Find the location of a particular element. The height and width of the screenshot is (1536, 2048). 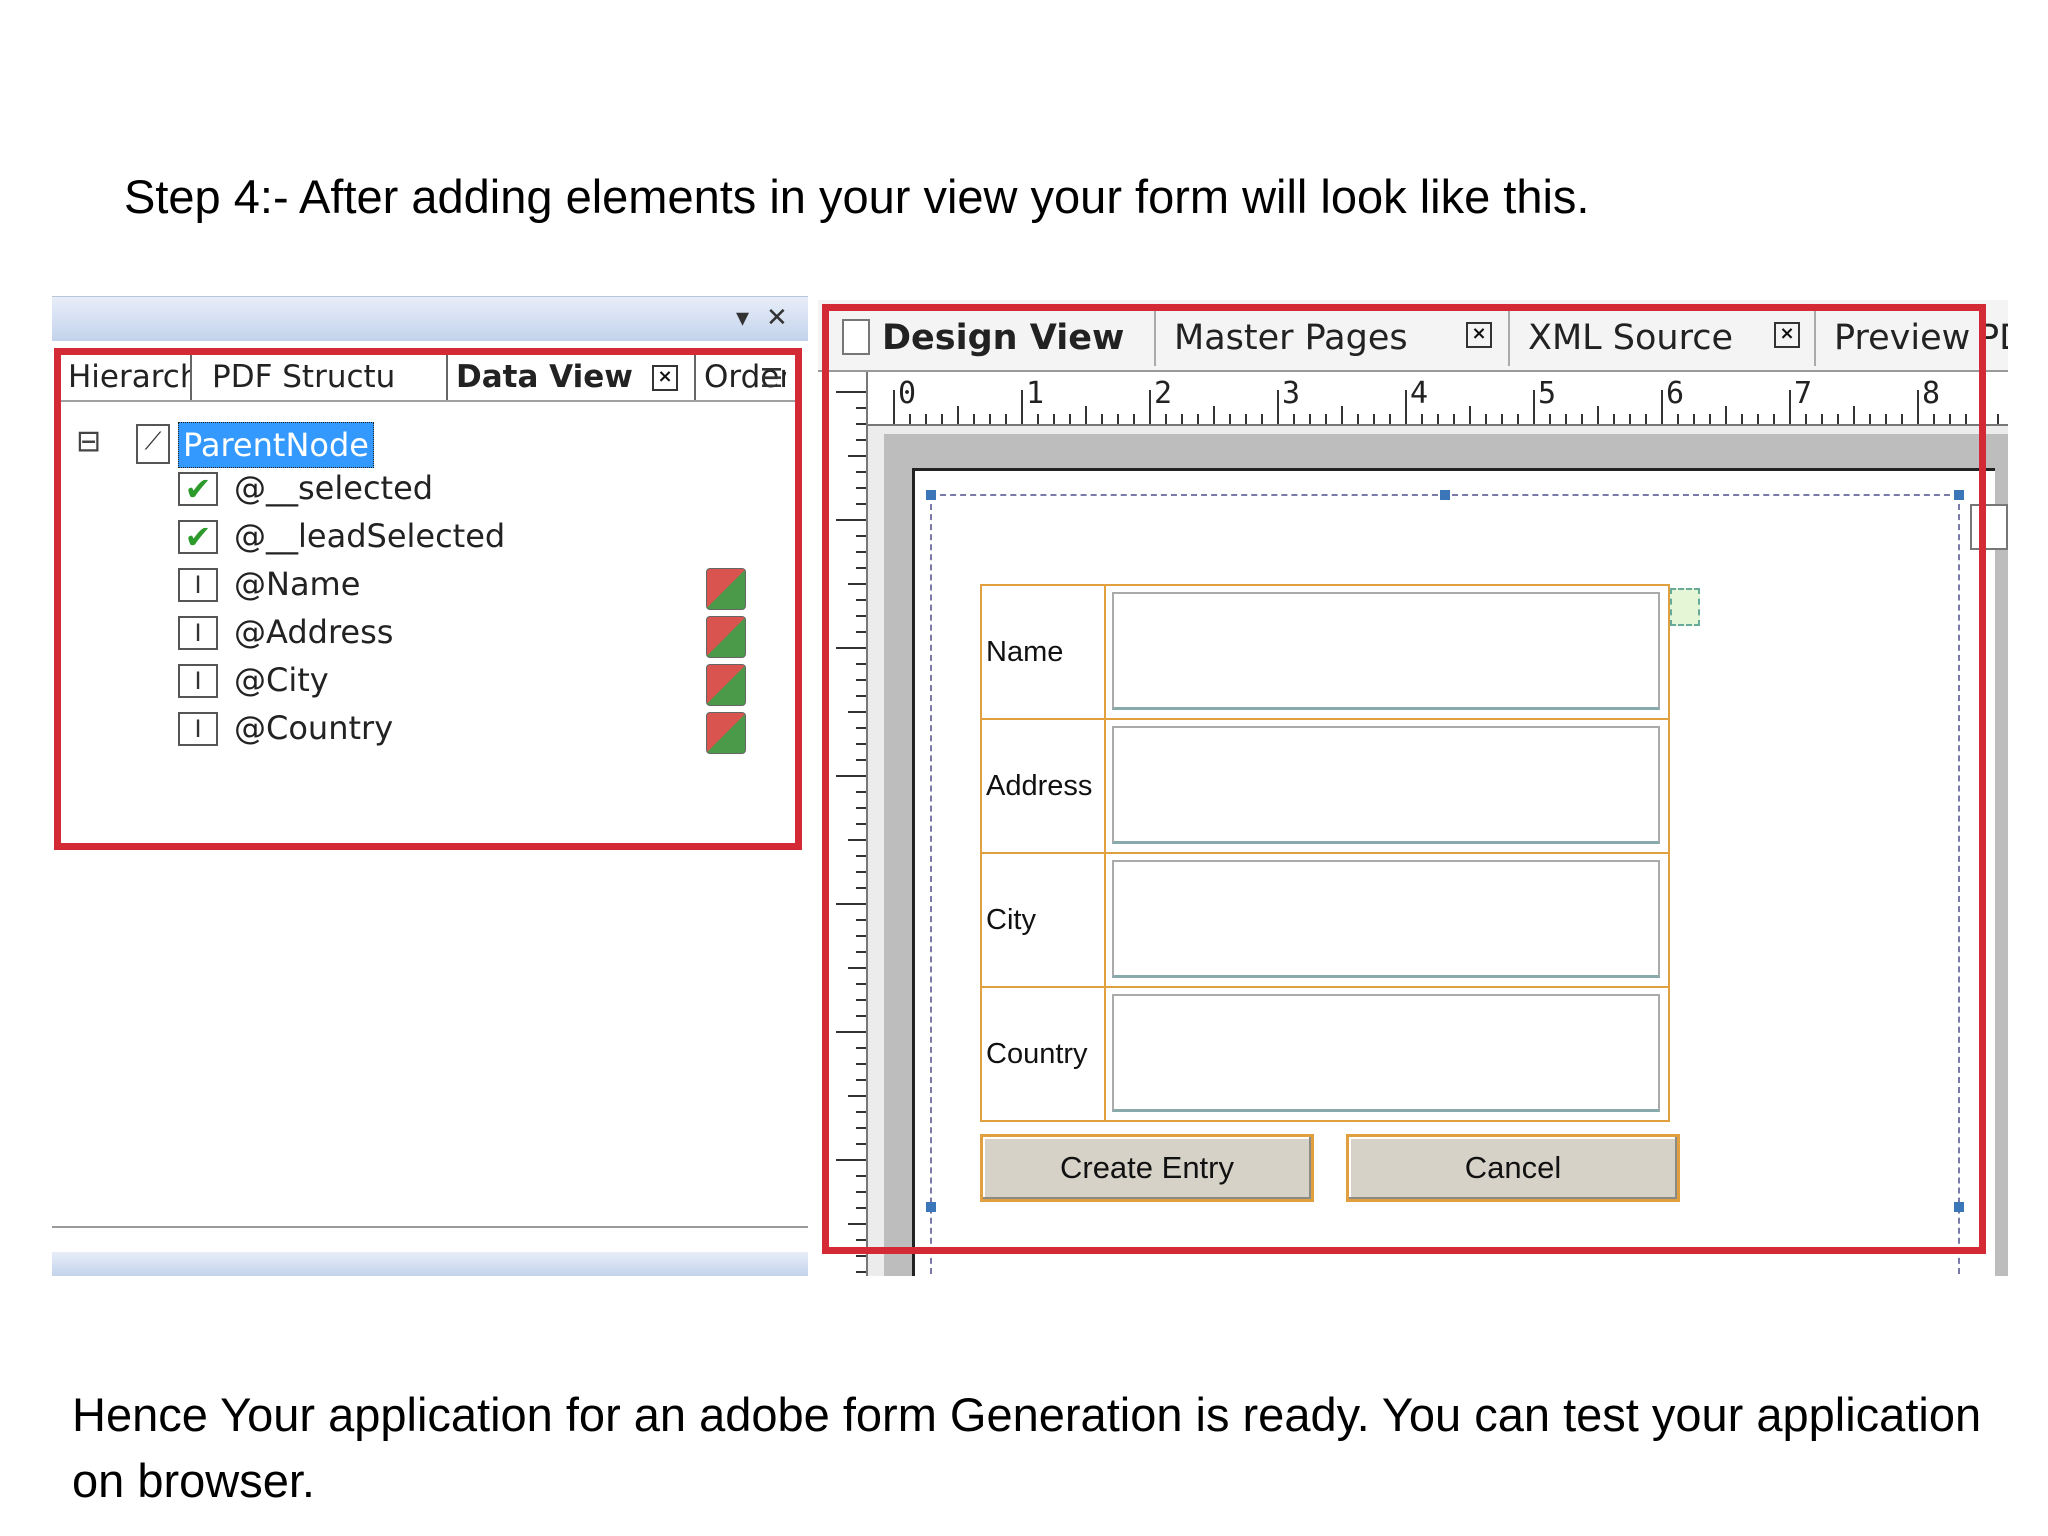

tab-master-pages: Master Pages is located at coordinates (1281, 338).